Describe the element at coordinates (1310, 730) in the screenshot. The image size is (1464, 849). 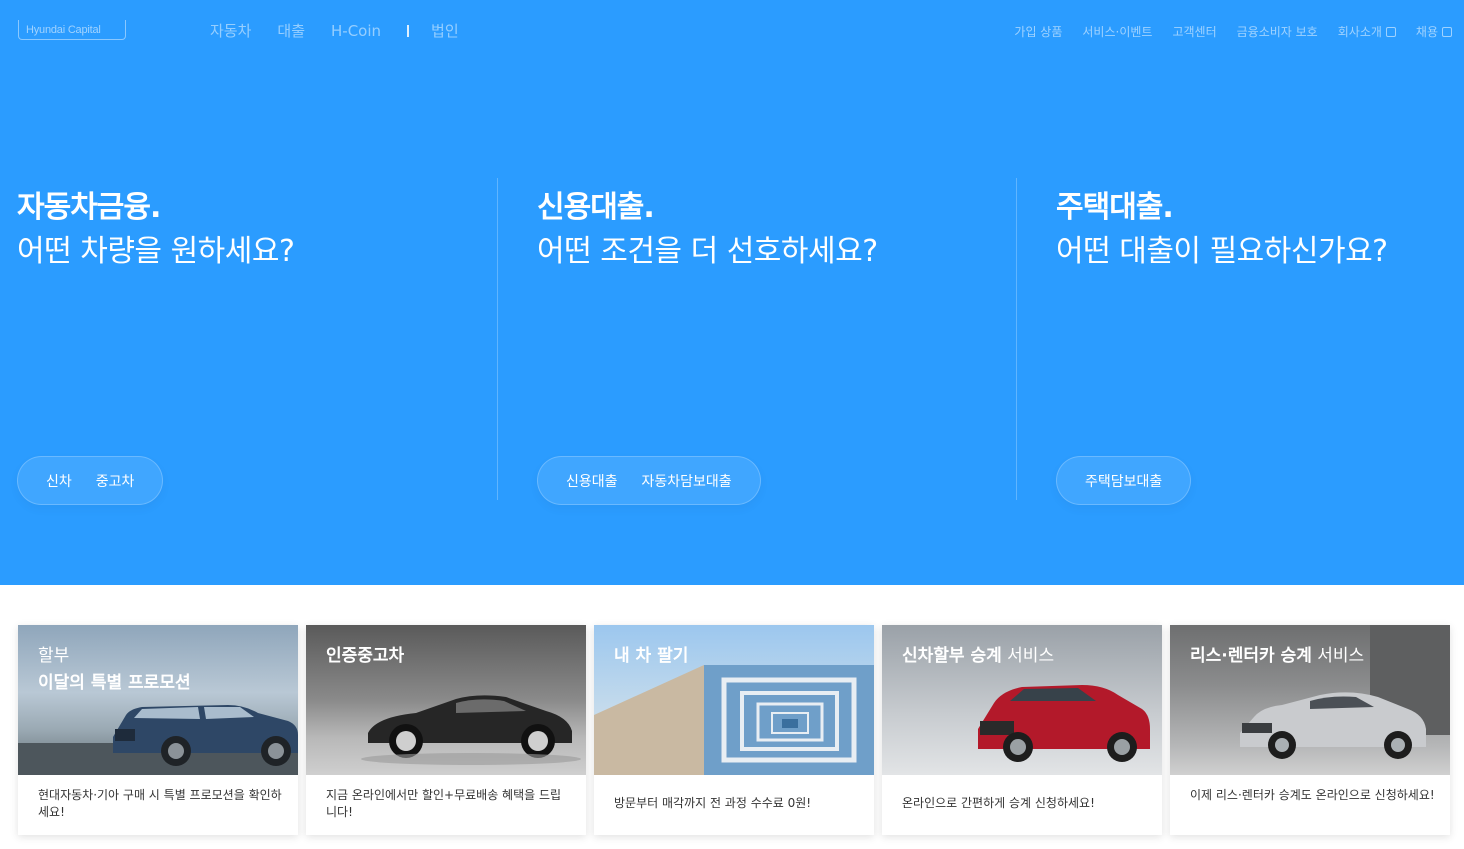
I see `promo-card-lease-rental-succession: 리스·렌터카 승계 서비스 이제 리스·렌터카 승계도 온라인으로 신청하세요!` at that location.